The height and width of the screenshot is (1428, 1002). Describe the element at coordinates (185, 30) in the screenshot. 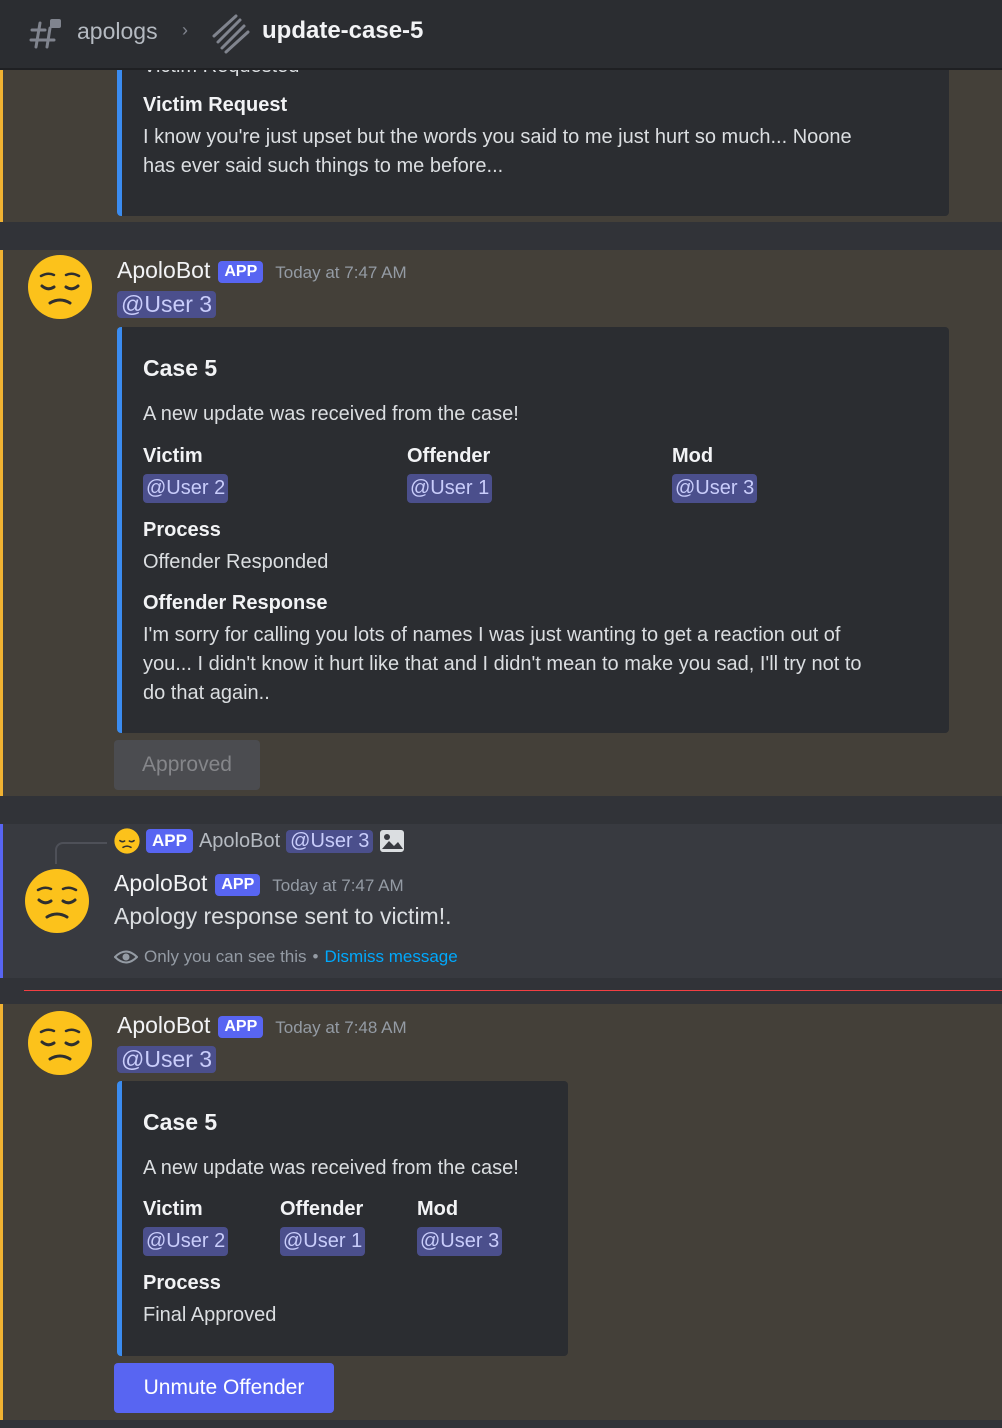

I see `chevron-right-icon: ›` at that location.